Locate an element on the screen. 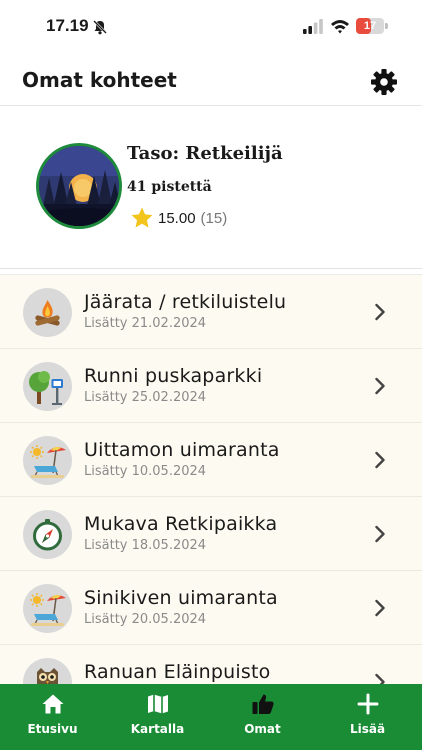  rating-count: (15) is located at coordinates (214, 218).